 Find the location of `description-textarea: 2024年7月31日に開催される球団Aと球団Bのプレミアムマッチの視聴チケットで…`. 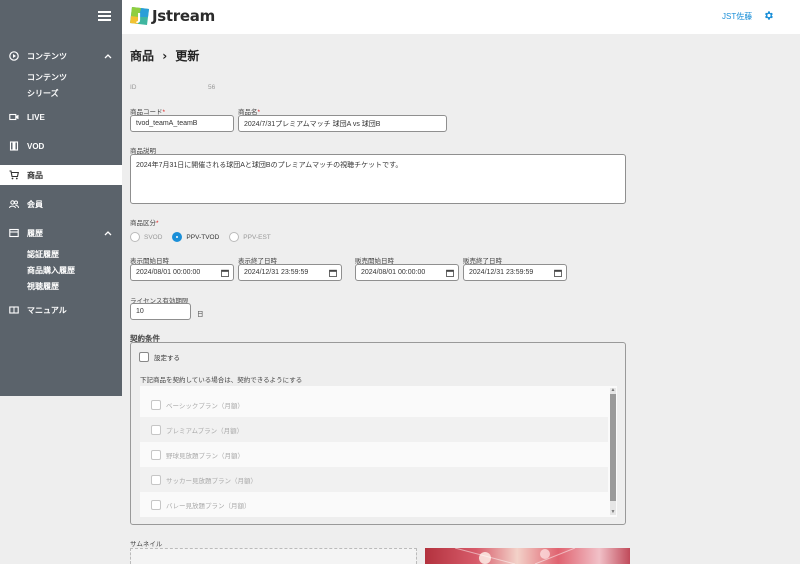

description-textarea: 2024年7月31日に開催される球団Aと球団Bのプレミアムマッチの視聴チケットで… is located at coordinates (378, 179).